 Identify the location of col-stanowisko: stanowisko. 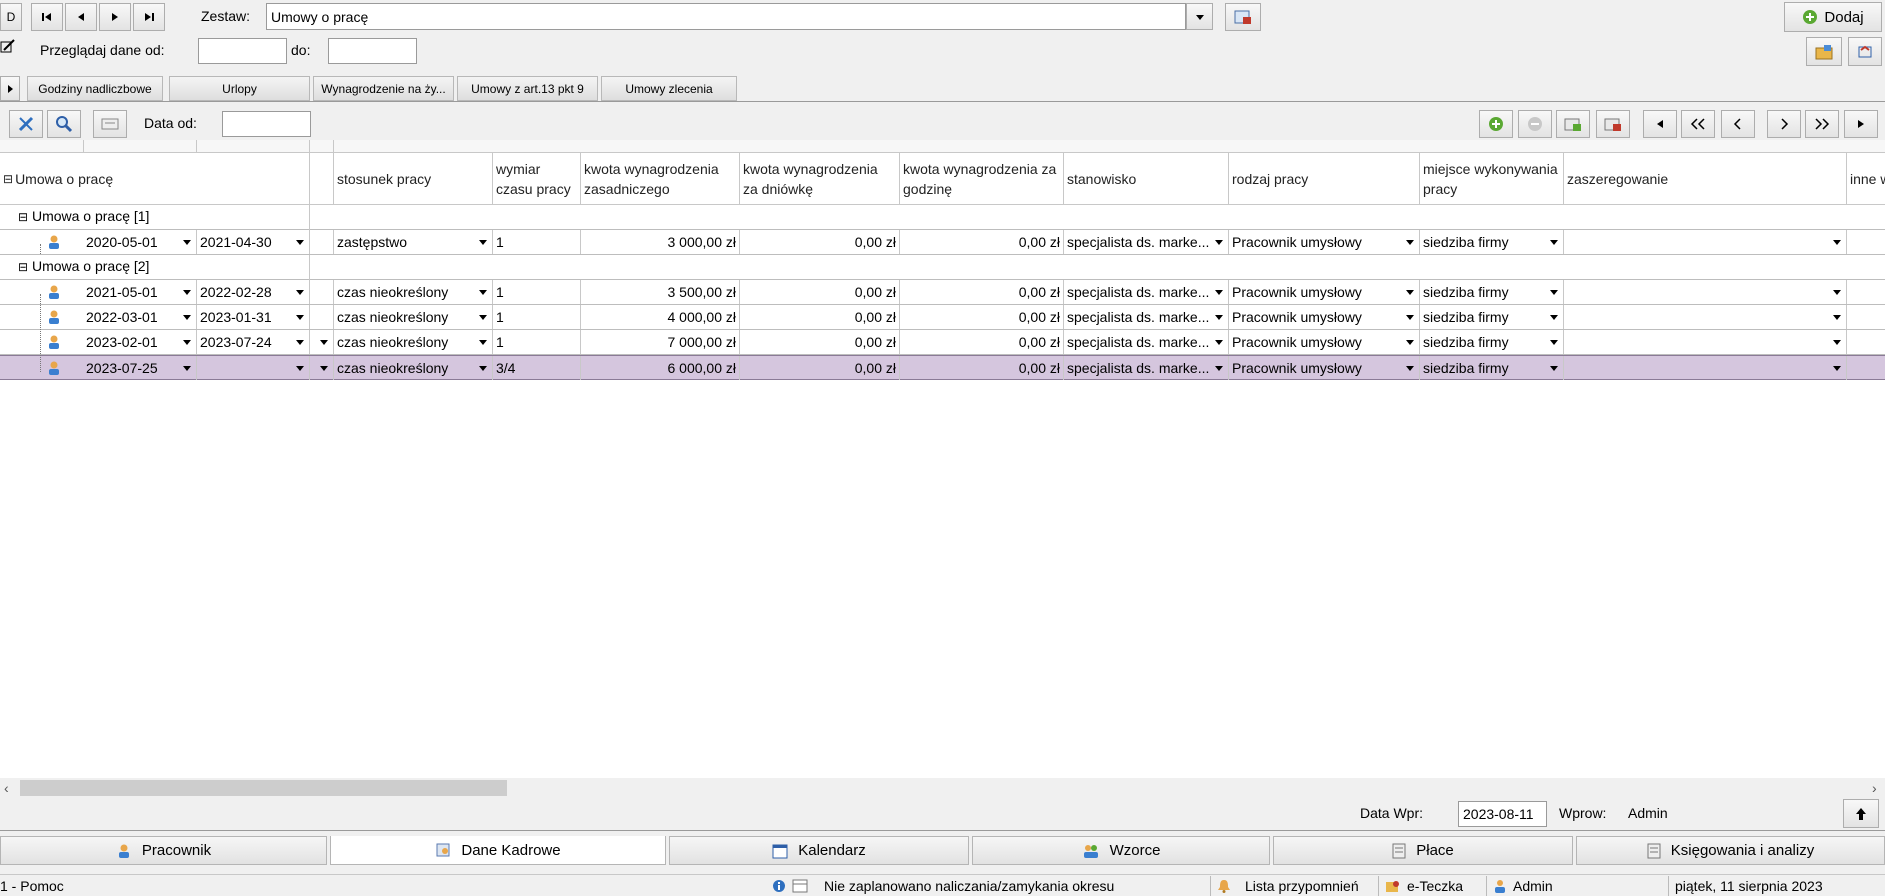
(1146, 179).